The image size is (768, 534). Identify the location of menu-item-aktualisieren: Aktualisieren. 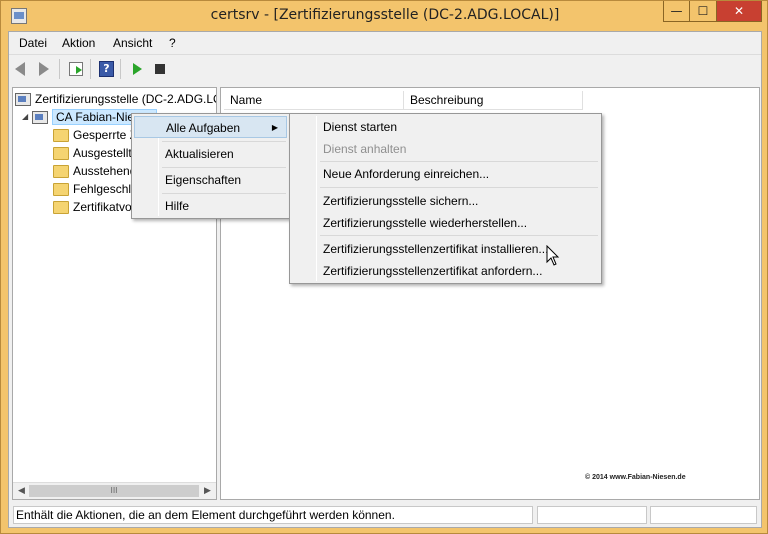
(210, 154).